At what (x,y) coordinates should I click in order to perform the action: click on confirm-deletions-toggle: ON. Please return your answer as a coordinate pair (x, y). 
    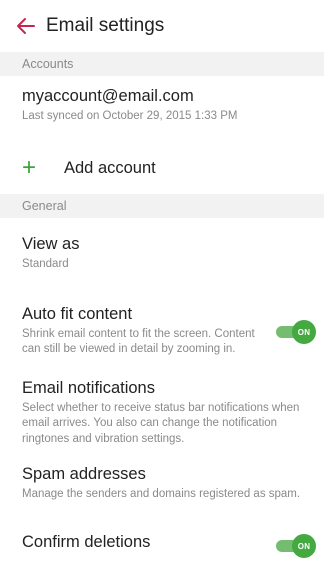
    Looking at the image, I should click on (296, 546).